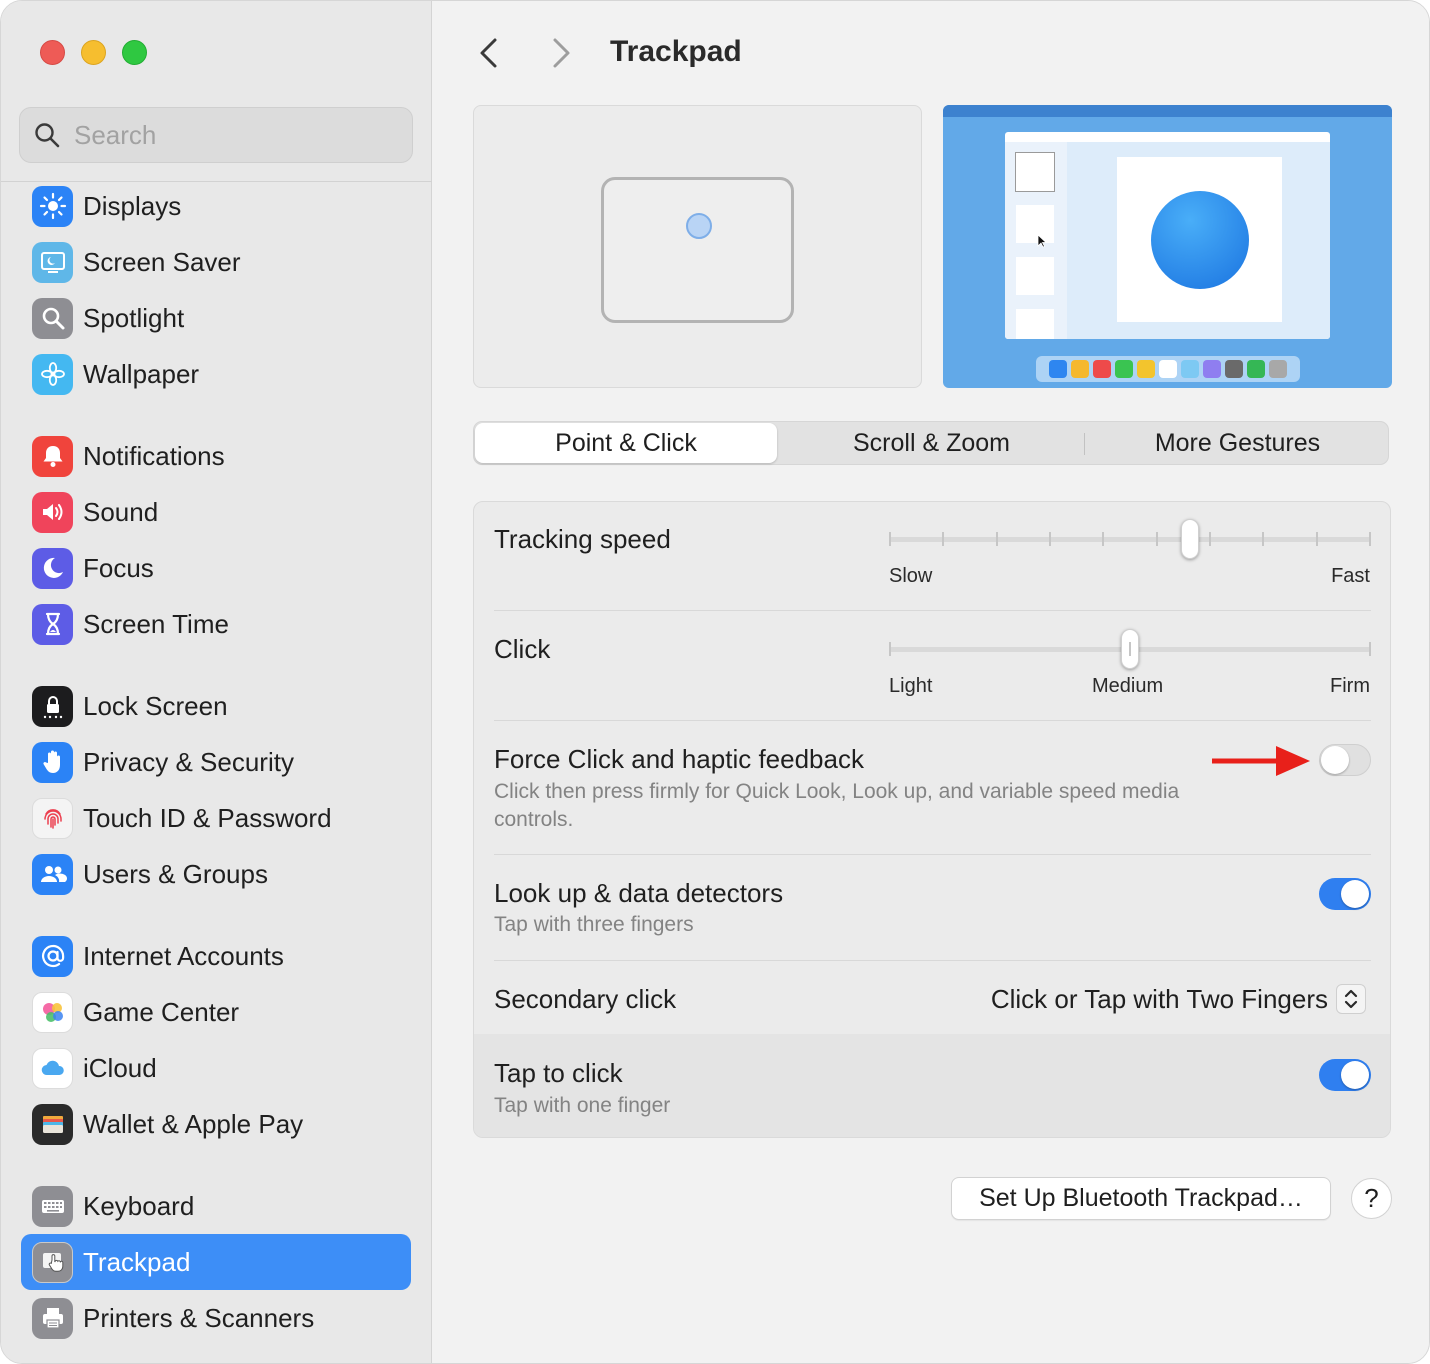  Describe the element at coordinates (183, 955) in the screenshot. I see `sidebar-item-label: Internet Accounts` at that location.